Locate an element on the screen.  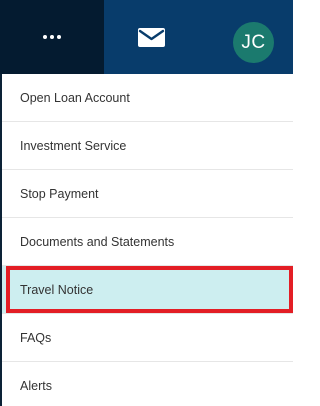
menu-item-alerts: Alerts is located at coordinates (147, 384).